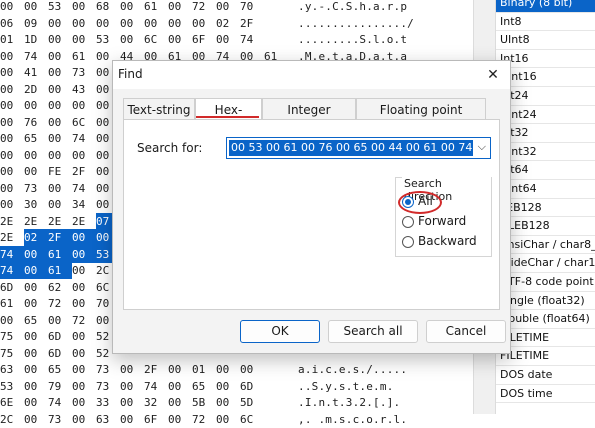  I want to click on hex-byte: 72, so click(204, 419).